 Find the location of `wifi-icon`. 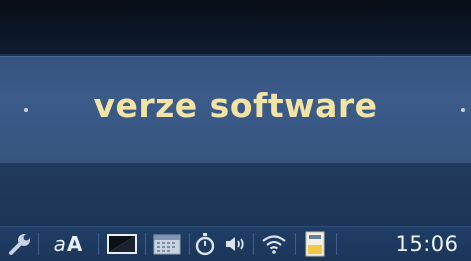

wifi-icon is located at coordinates (274, 244).